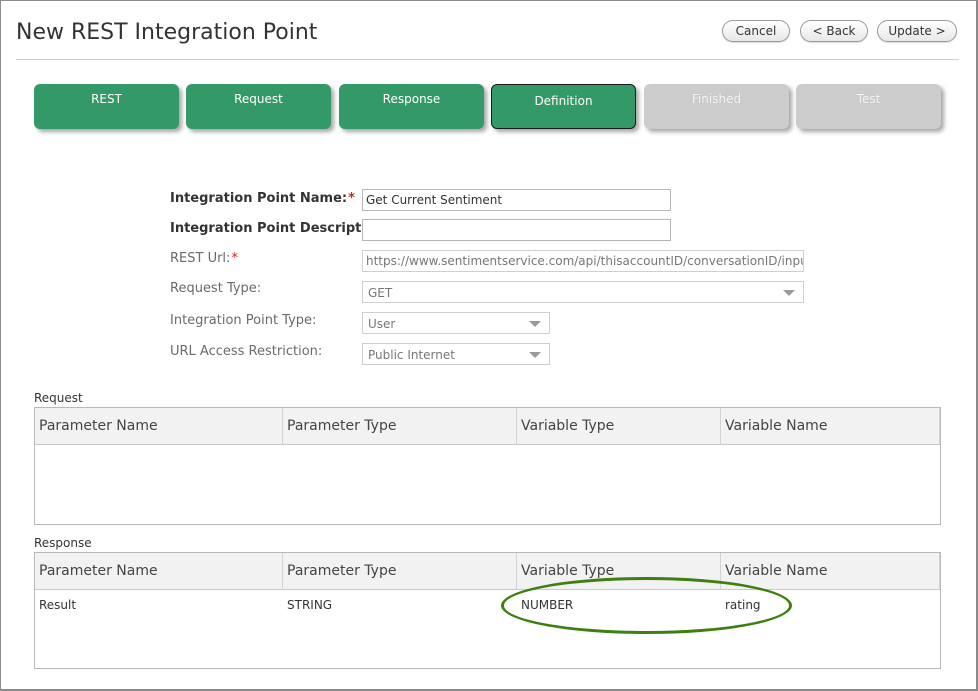  What do you see at coordinates (63, 543) in the screenshot?
I see `response-section-title: Response` at bounding box center [63, 543].